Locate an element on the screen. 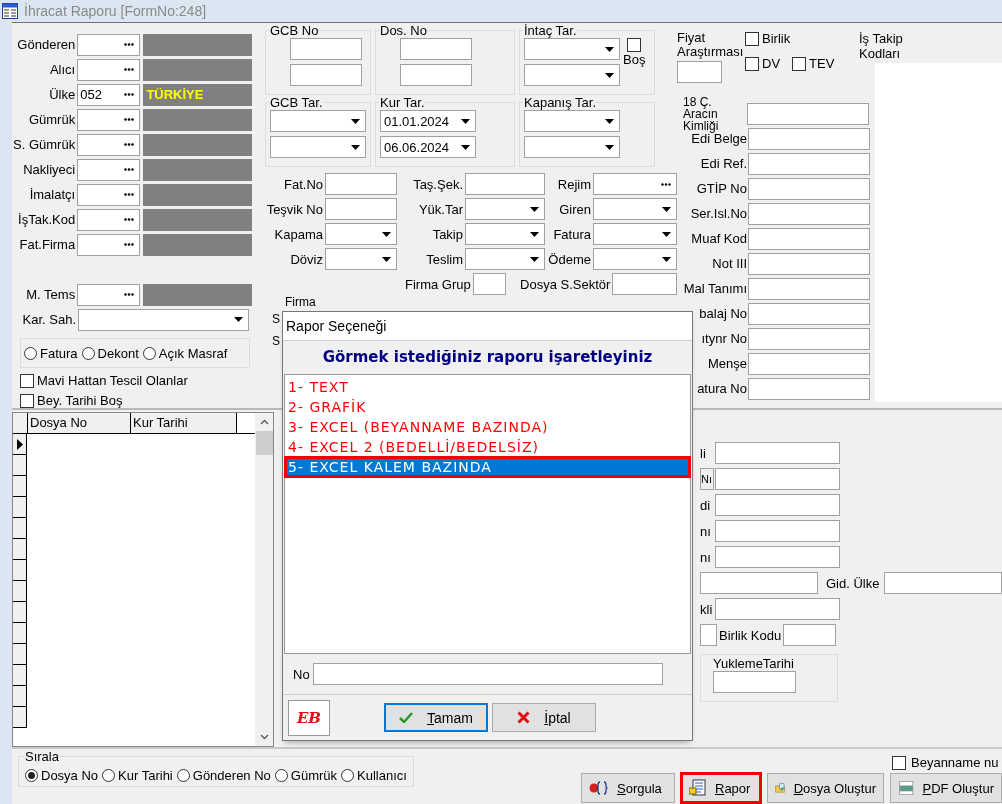 The width and height of the screenshot is (1002, 804). report-option: 4- EXCEL 2 (BEDELLİ/BEDELSİZ) is located at coordinates (487, 447).